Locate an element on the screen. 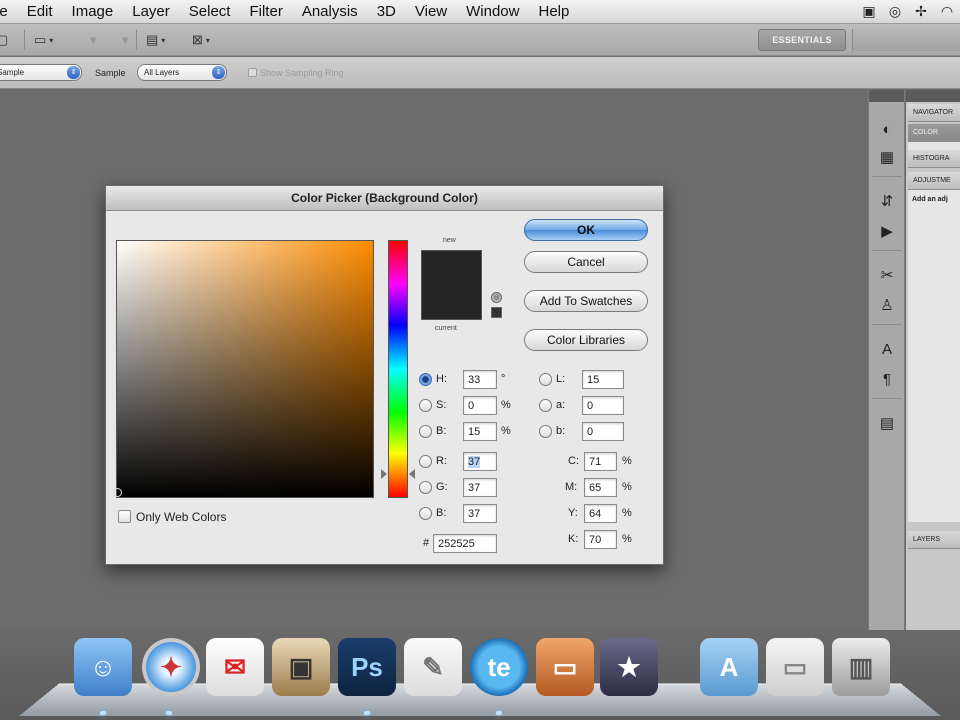 This screenshot has width=960, height=720. ok-button: OK is located at coordinates (586, 230).